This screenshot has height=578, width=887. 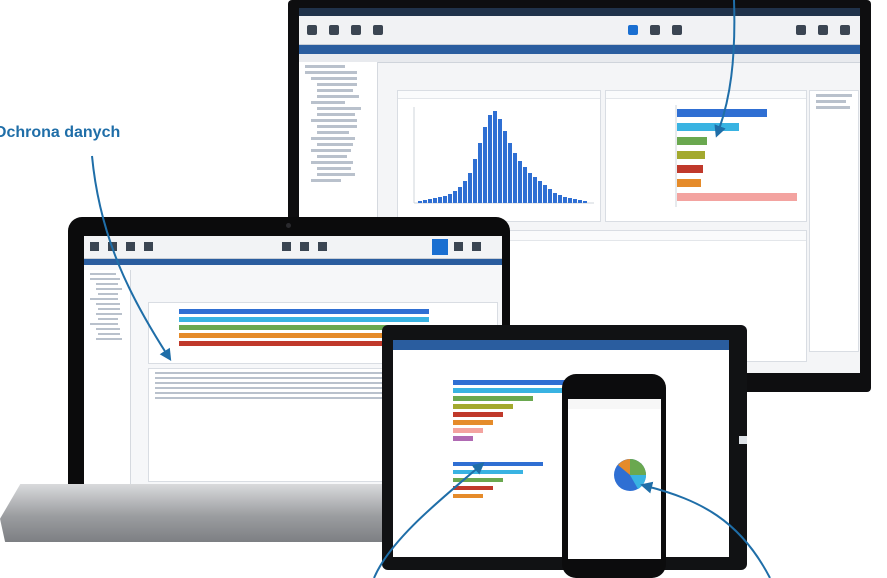 What do you see at coordinates (131, 258) in the screenshot?
I see `arrow-laptop` at bounding box center [131, 258].